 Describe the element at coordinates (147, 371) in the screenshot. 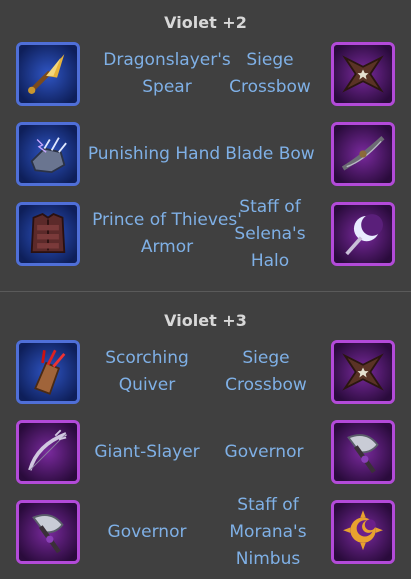

I see `item-name: Scorching Quiver` at that location.